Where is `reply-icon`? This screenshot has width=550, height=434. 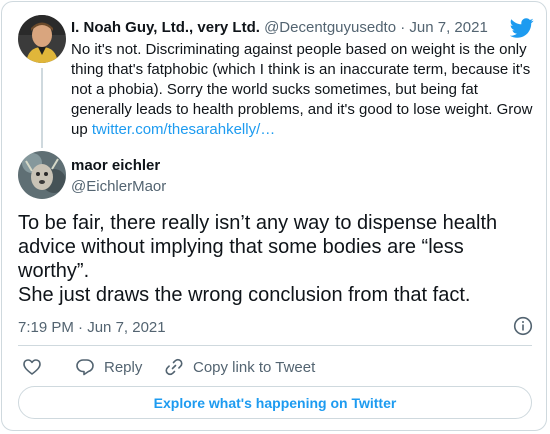
reply-icon is located at coordinates (85, 367).